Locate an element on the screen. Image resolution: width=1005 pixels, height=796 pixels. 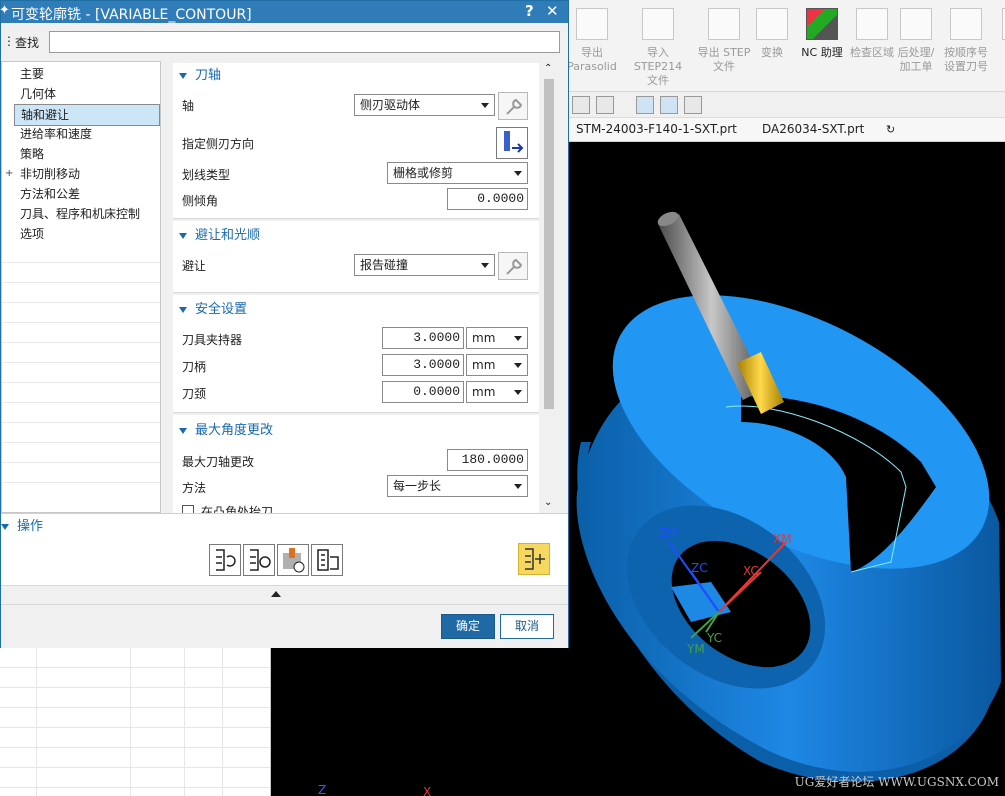
tree-item-strategy: 策略 is located at coordinates (32, 154).